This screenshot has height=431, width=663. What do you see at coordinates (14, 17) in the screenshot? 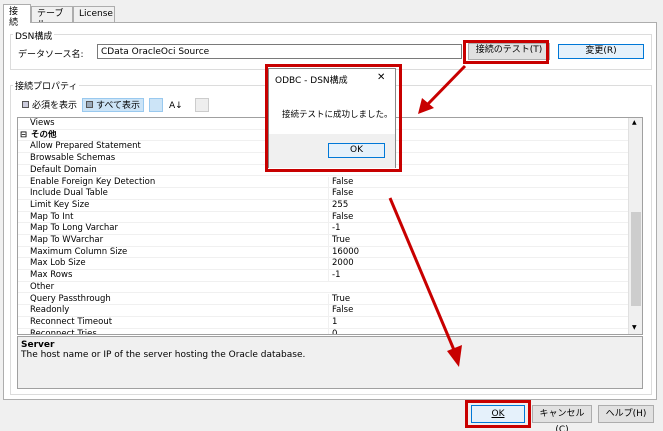
I see `tab-connection-label: 接続` at bounding box center [14, 17].